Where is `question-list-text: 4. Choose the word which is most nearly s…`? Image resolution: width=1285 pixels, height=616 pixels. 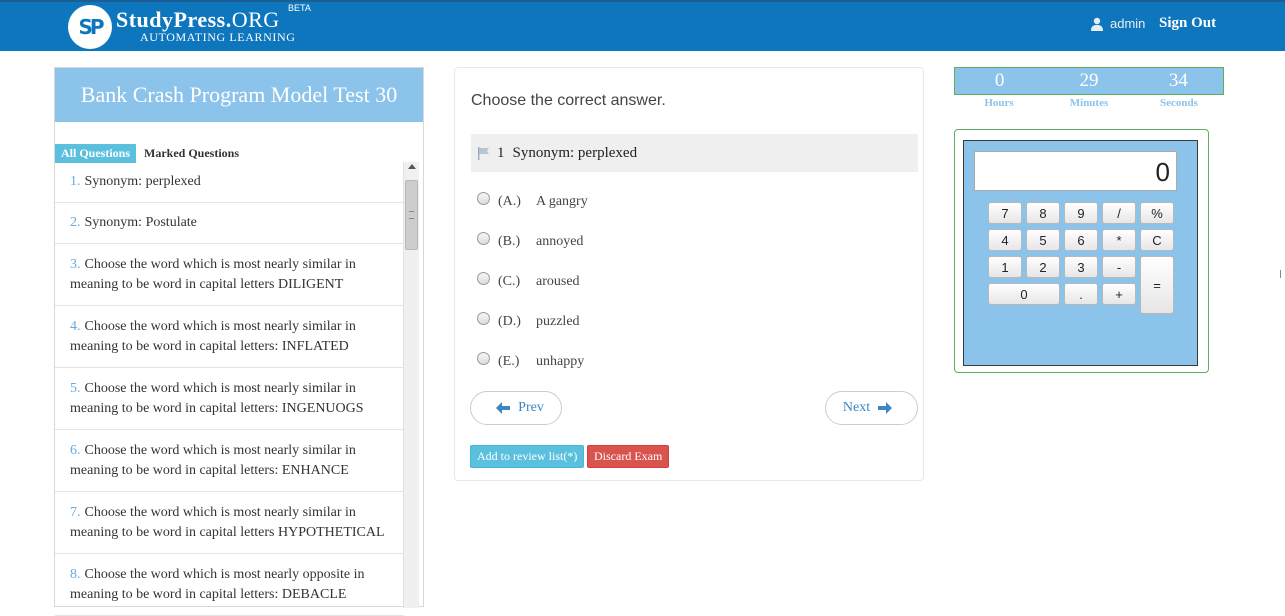
question-list-text: 4. Choose the word which is most nearly s… is located at coordinates (213, 337).